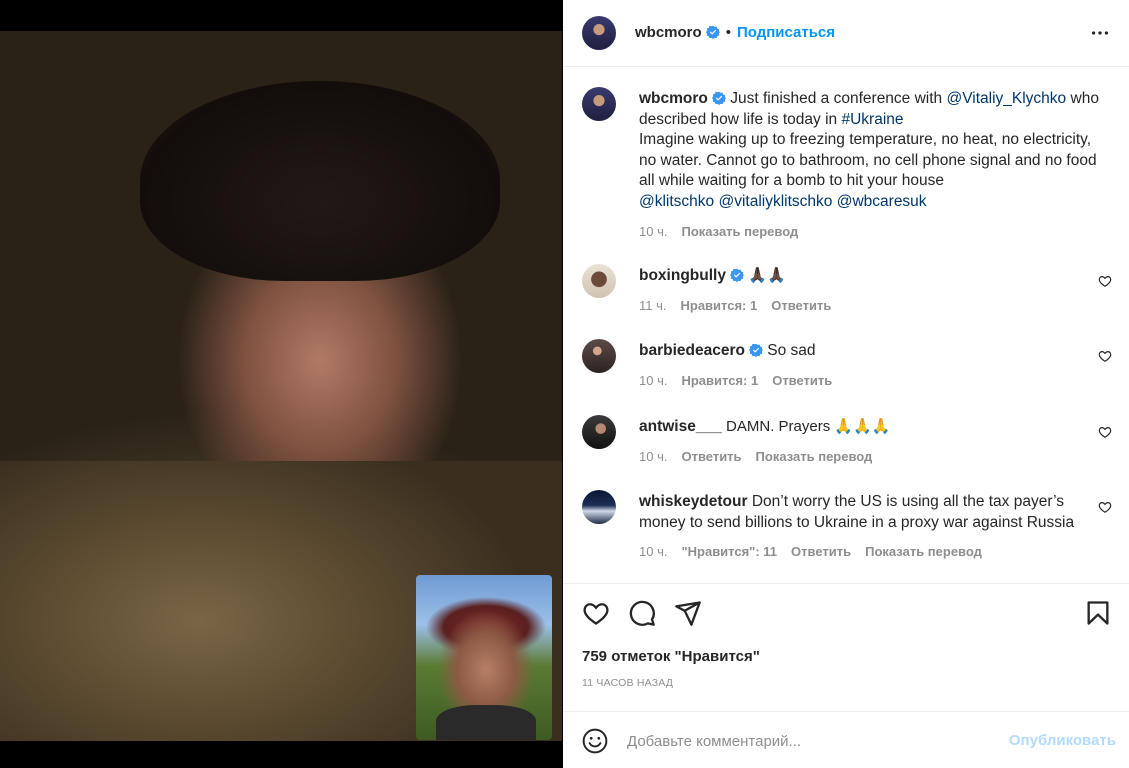 This screenshot has width=1129, height=768. Describe the element at coordinates (808, 426) in the screenshot. I see `comment-text: DAMN. Prayers 🙏🙏🙏` at that location.